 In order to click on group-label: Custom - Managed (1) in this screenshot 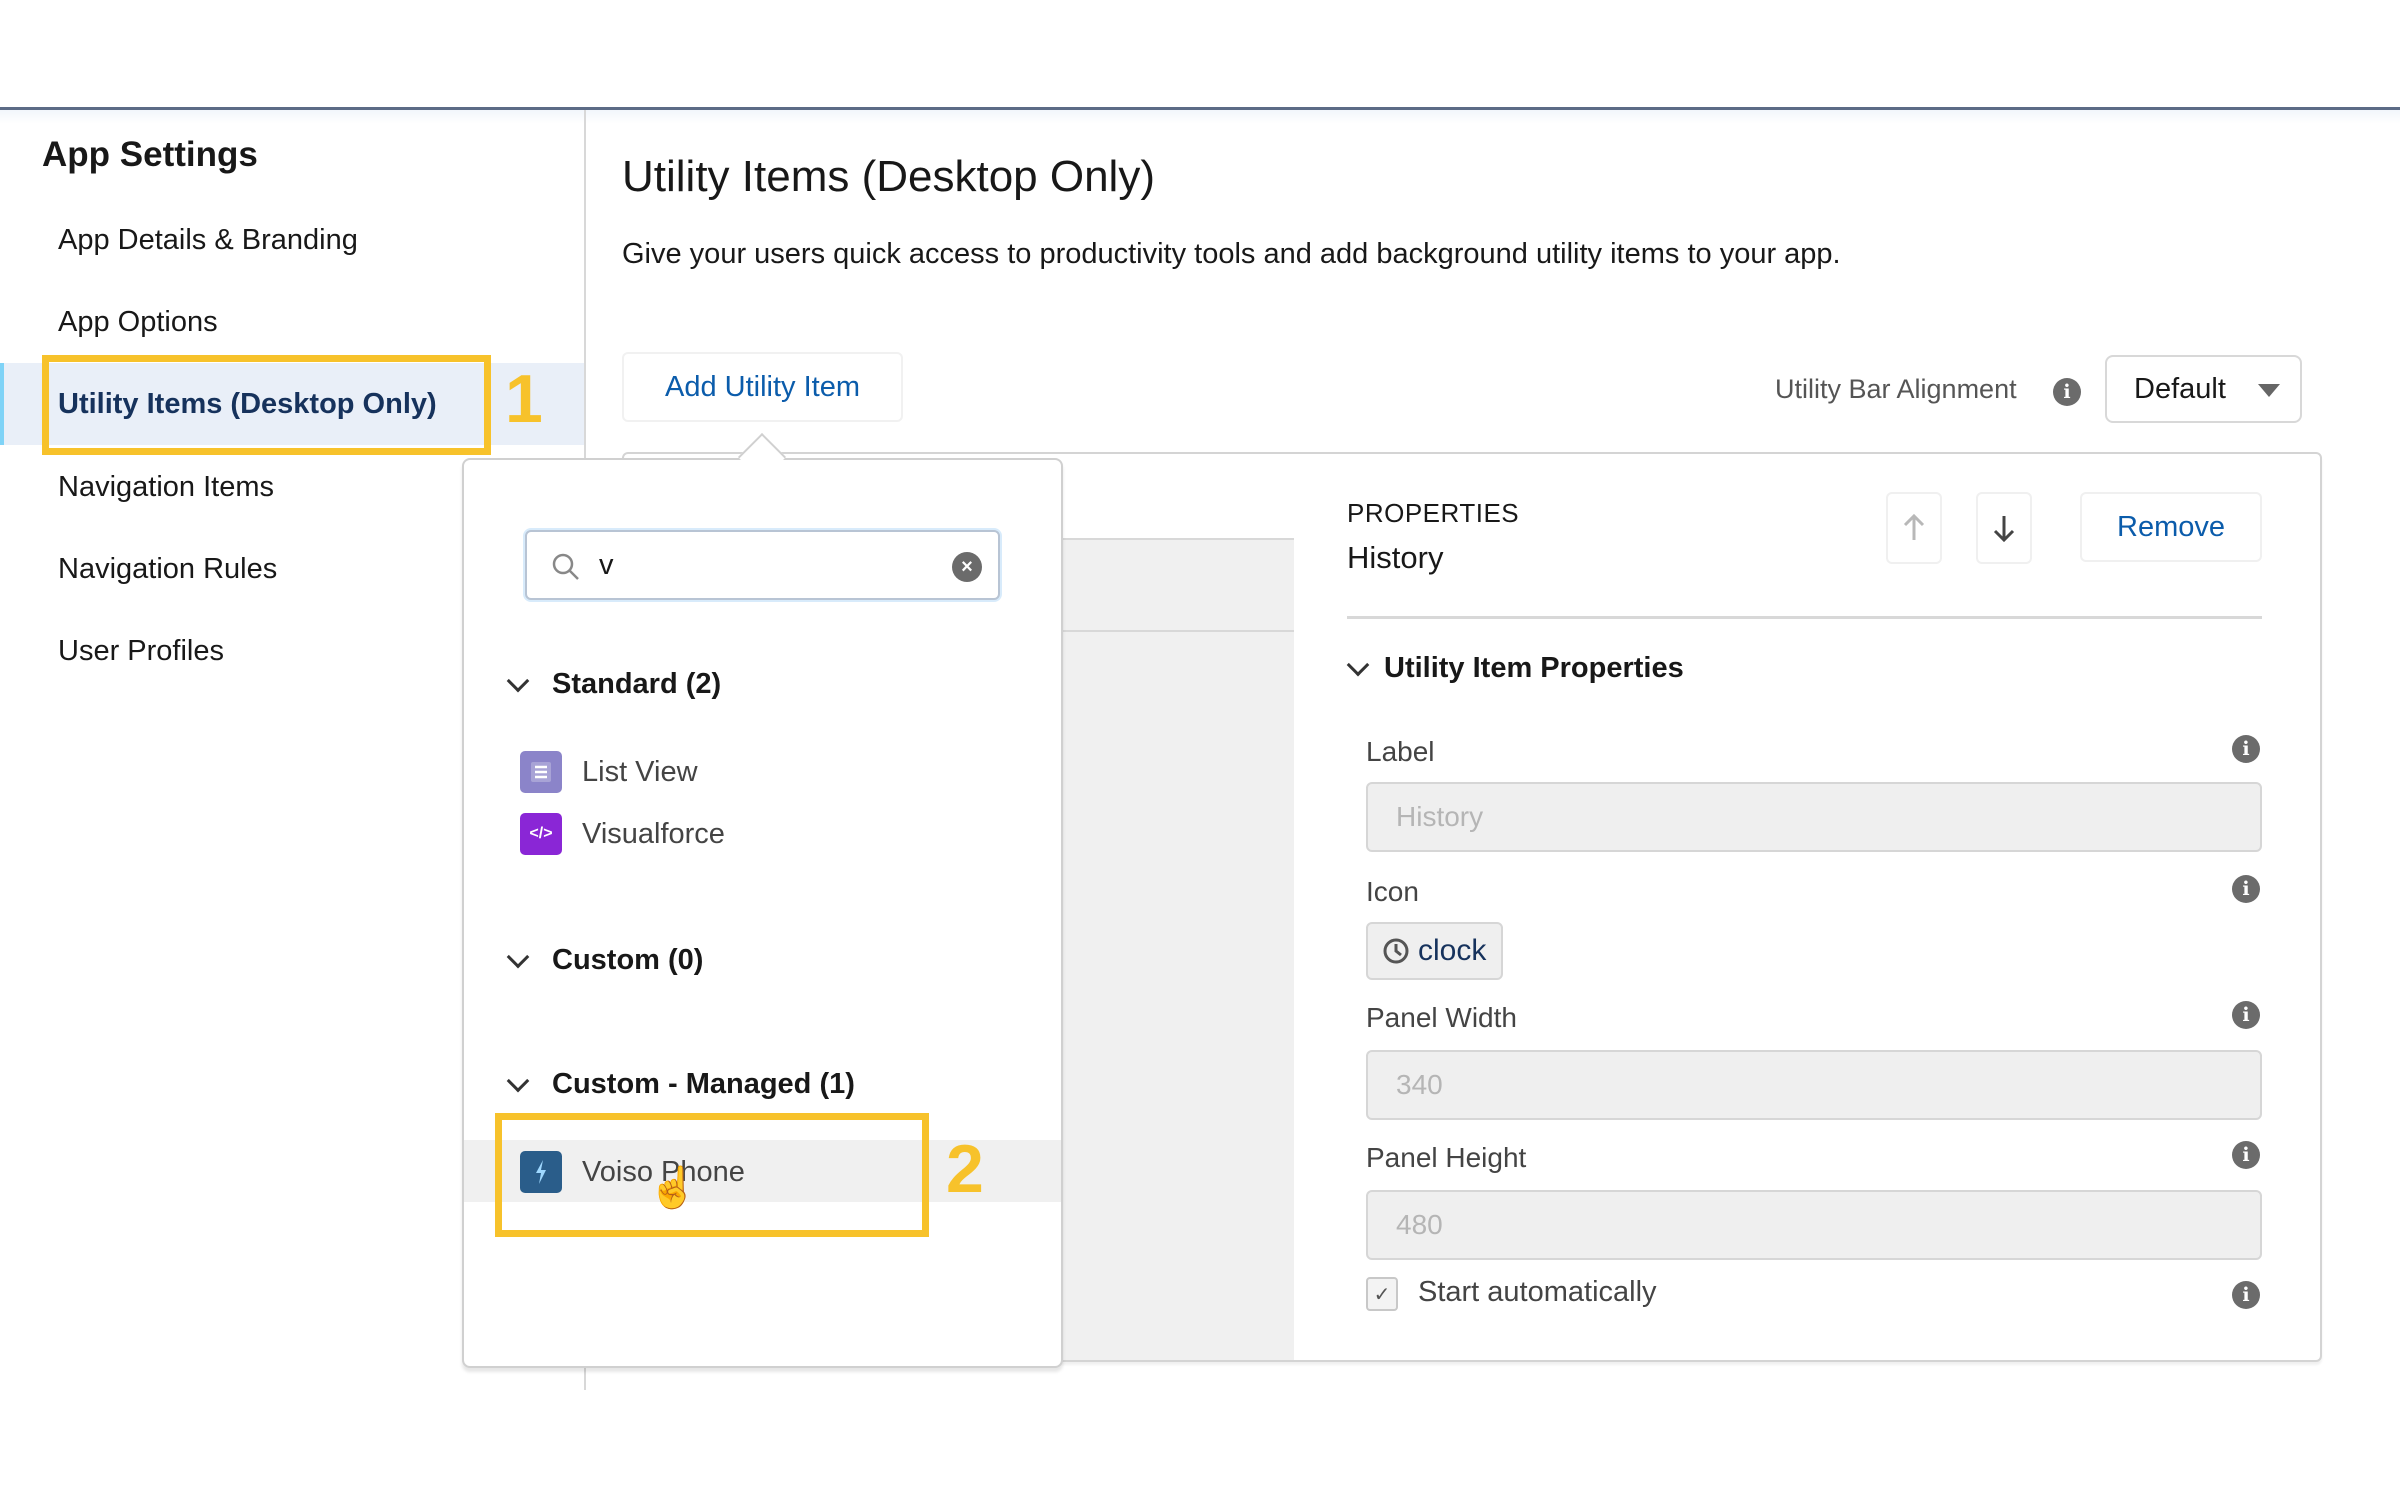, I will do `click(703, 1084)`.